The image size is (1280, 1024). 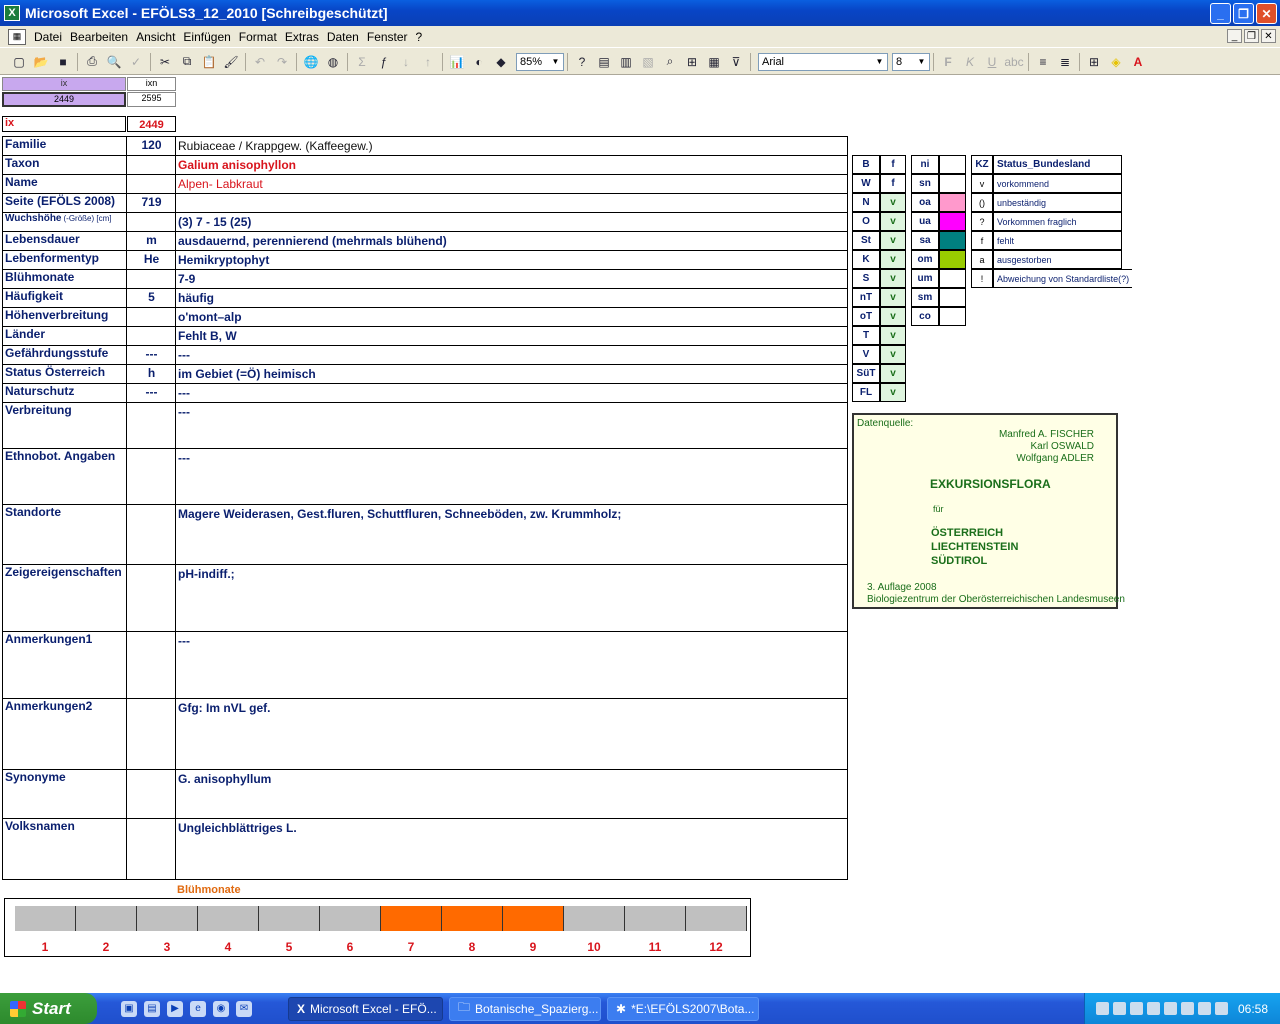 I want to click on print-preview-icon: 🔍, so click(x=114, y=62).